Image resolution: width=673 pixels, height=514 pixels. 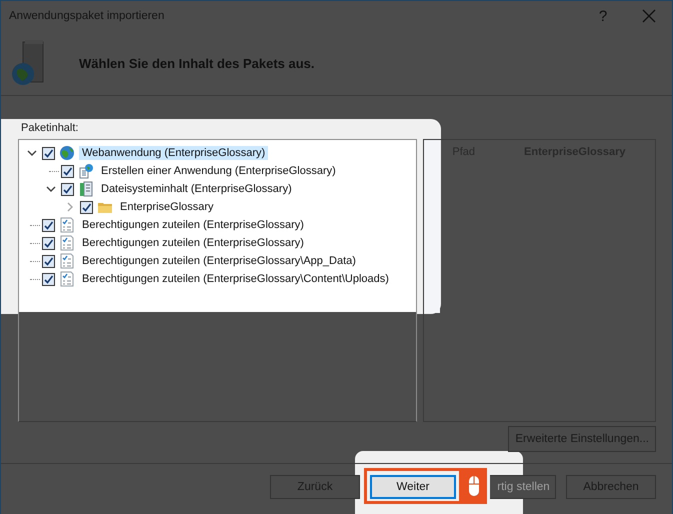 I want to click on tree-item: Berechtigungen zuteilen (EnterpriseGlossary\Content\Uploads), so click(x=235, y=279).